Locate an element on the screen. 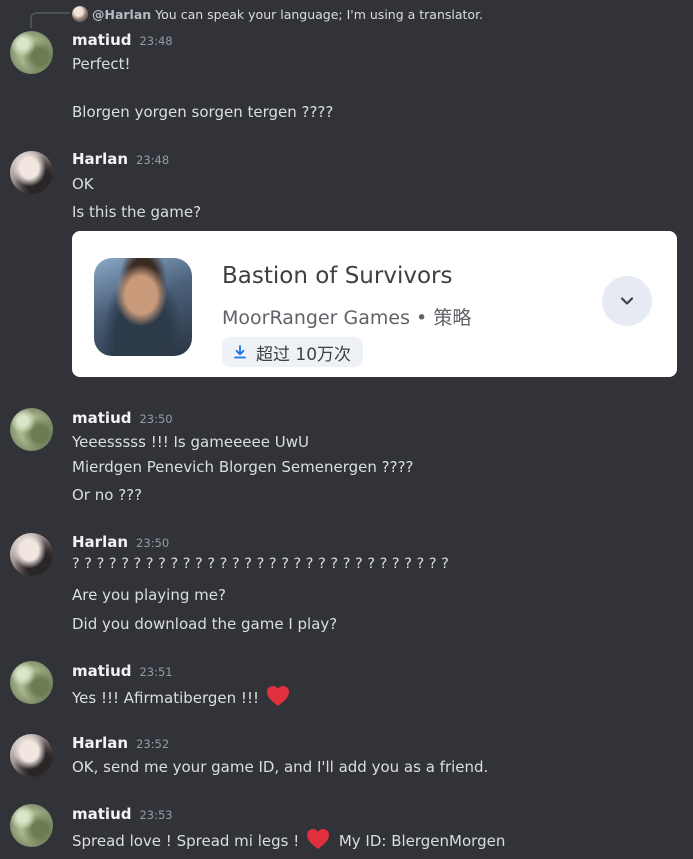  message-text: Are you playing me? is located at coordinates (149, 595).